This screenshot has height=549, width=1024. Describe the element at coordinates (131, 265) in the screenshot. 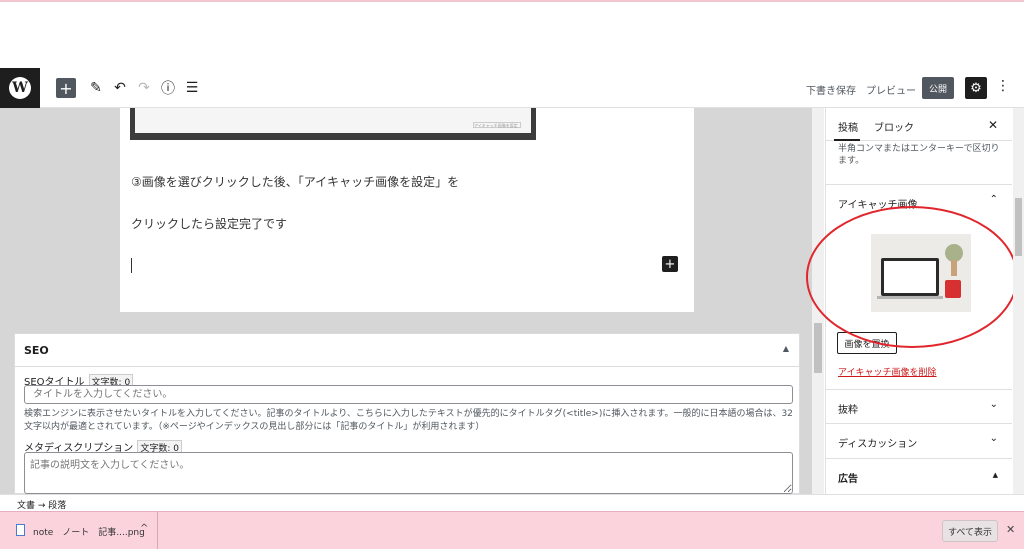

I see `text-caret` at that location.